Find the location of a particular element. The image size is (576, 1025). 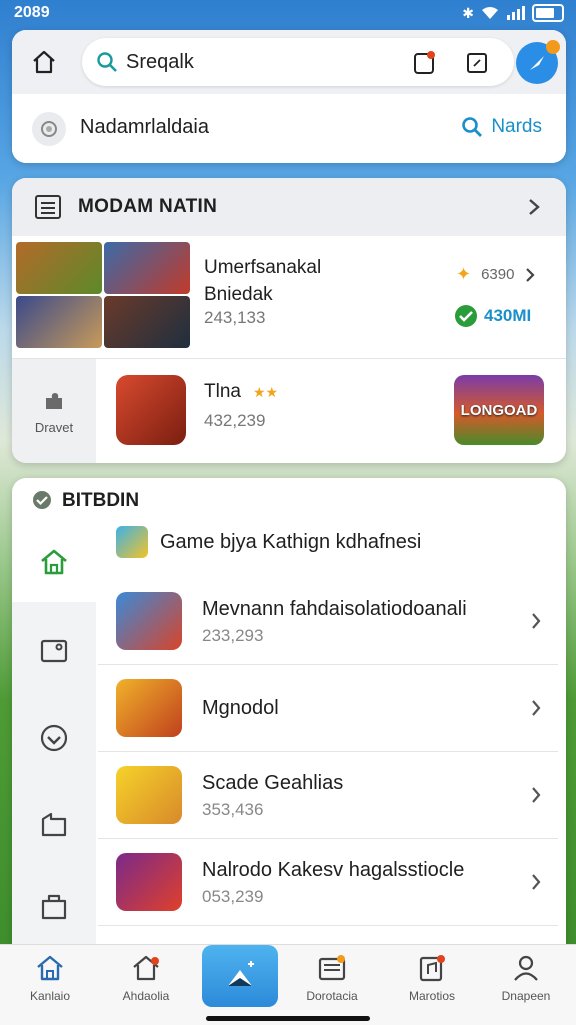

game-category-icon is located at coordinates (132, 542).